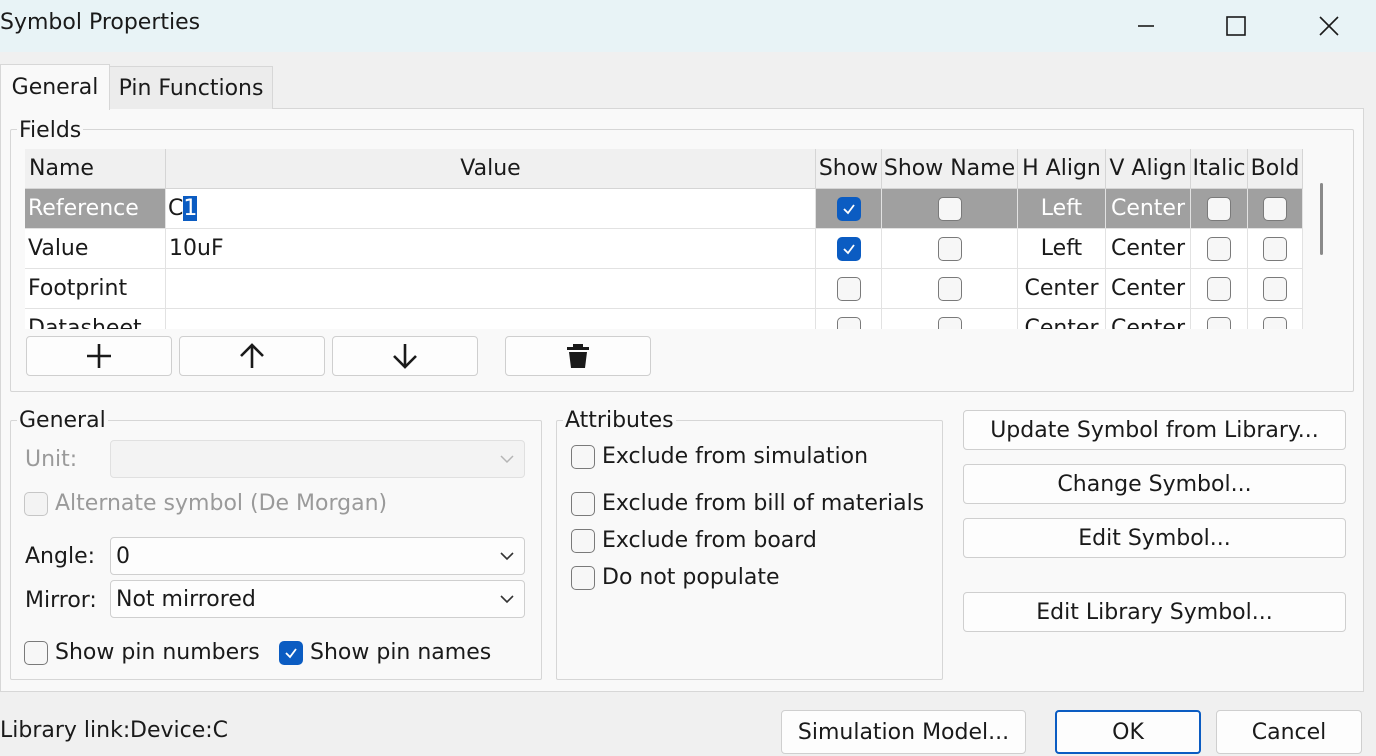 This screenshot has height=756, width=1376. I want to click on table-row-footprint: Footprint Center Center, so click(664, 289).